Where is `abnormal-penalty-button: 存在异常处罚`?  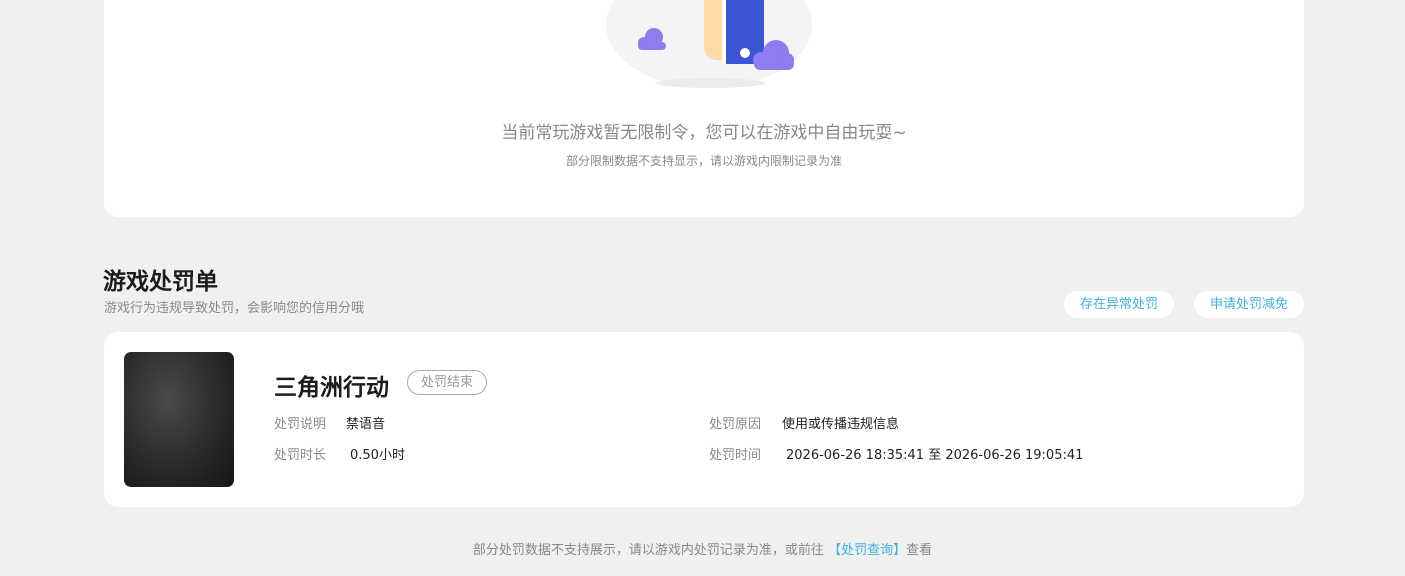
abnormal-penalty-button: 存在异常处罚 is located at coordinates (1119, 304).